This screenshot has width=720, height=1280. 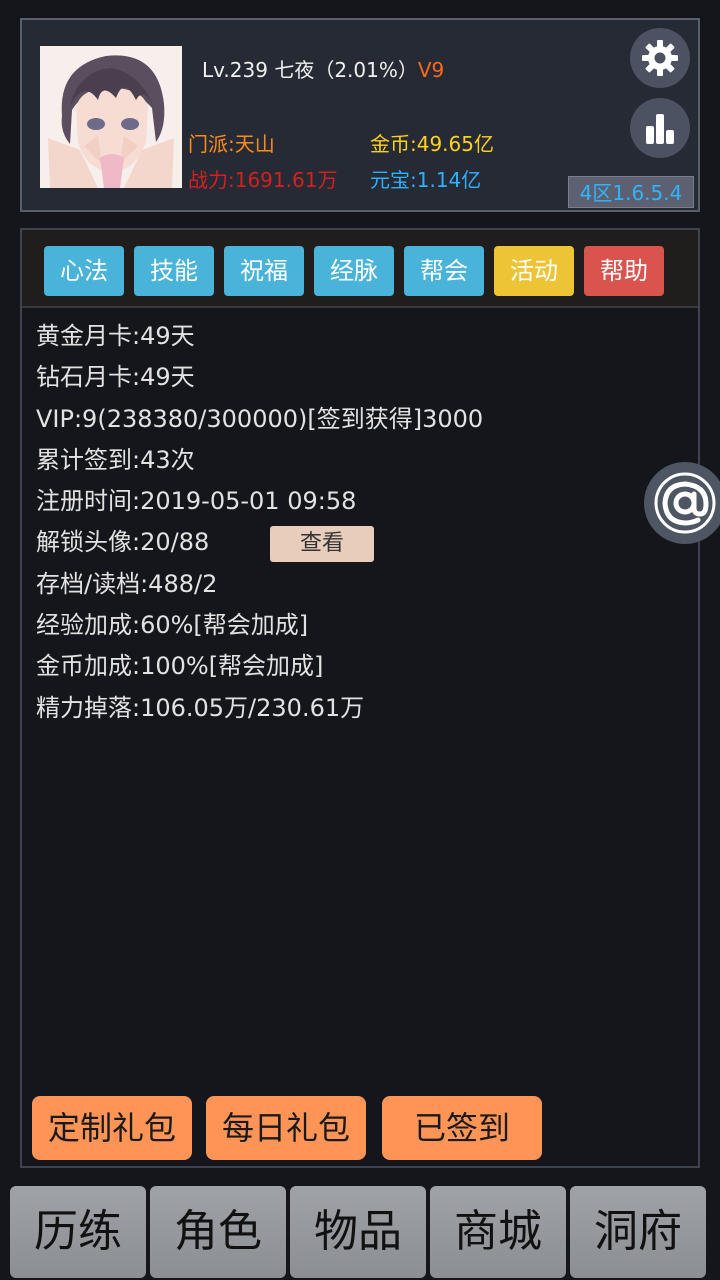 I want to click on level-name: Lv.239 七夜（2.01%）, so click(x=310, y=70).